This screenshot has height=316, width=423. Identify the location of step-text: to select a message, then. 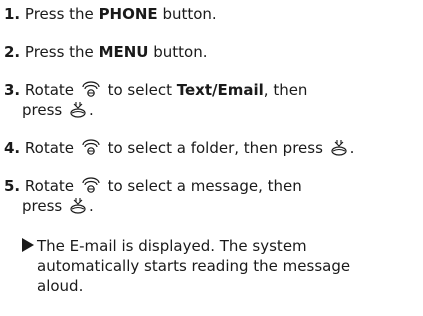
(202, 186).